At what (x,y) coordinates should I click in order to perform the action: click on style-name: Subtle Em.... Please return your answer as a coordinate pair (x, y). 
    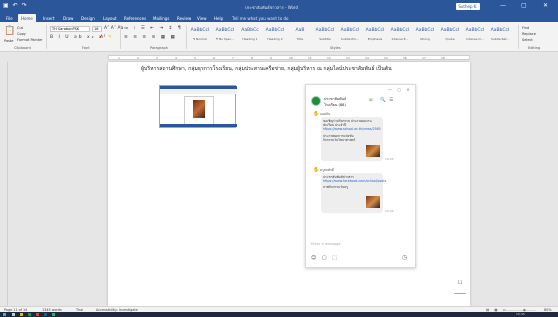
    Looking at the image, I should click on (350, 39).